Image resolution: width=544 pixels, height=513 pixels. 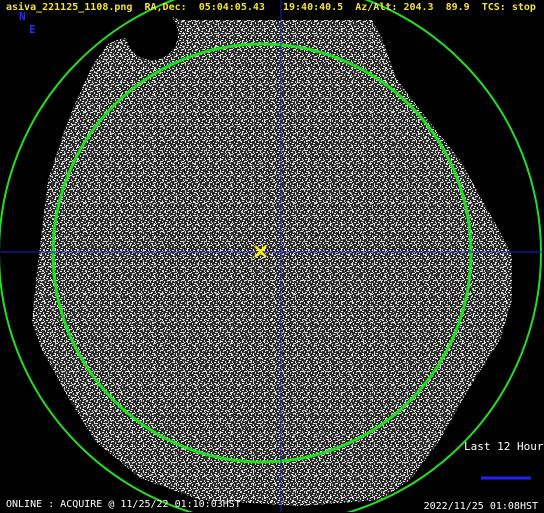 I want to click on az-value: 204.3, so click(x=418, y=7).